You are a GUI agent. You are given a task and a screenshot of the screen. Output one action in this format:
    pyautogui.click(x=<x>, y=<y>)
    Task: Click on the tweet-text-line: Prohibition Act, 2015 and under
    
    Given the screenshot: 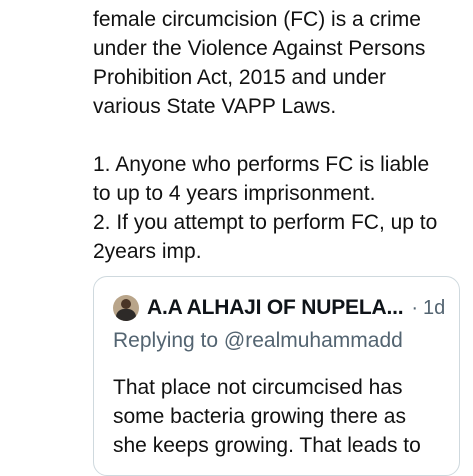 What is the action you would take?
    pyautogui.click(x=240, y=77)
    